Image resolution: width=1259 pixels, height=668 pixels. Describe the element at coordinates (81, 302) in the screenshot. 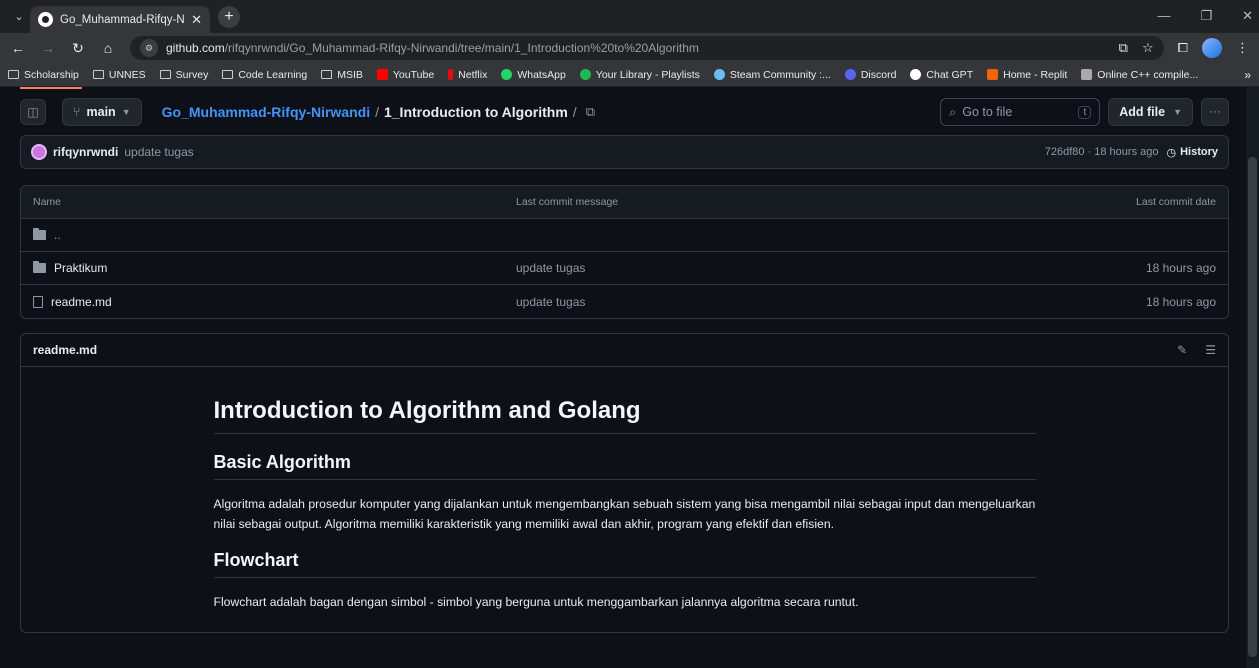

I see `file-name: readme.md` at that location.